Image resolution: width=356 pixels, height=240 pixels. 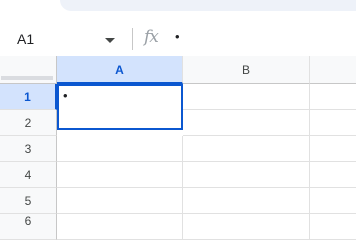 What do you see at coordinates (110, 40) in the screenshot?
I see `chevron-down-icon` at bounding box center [110, 40].